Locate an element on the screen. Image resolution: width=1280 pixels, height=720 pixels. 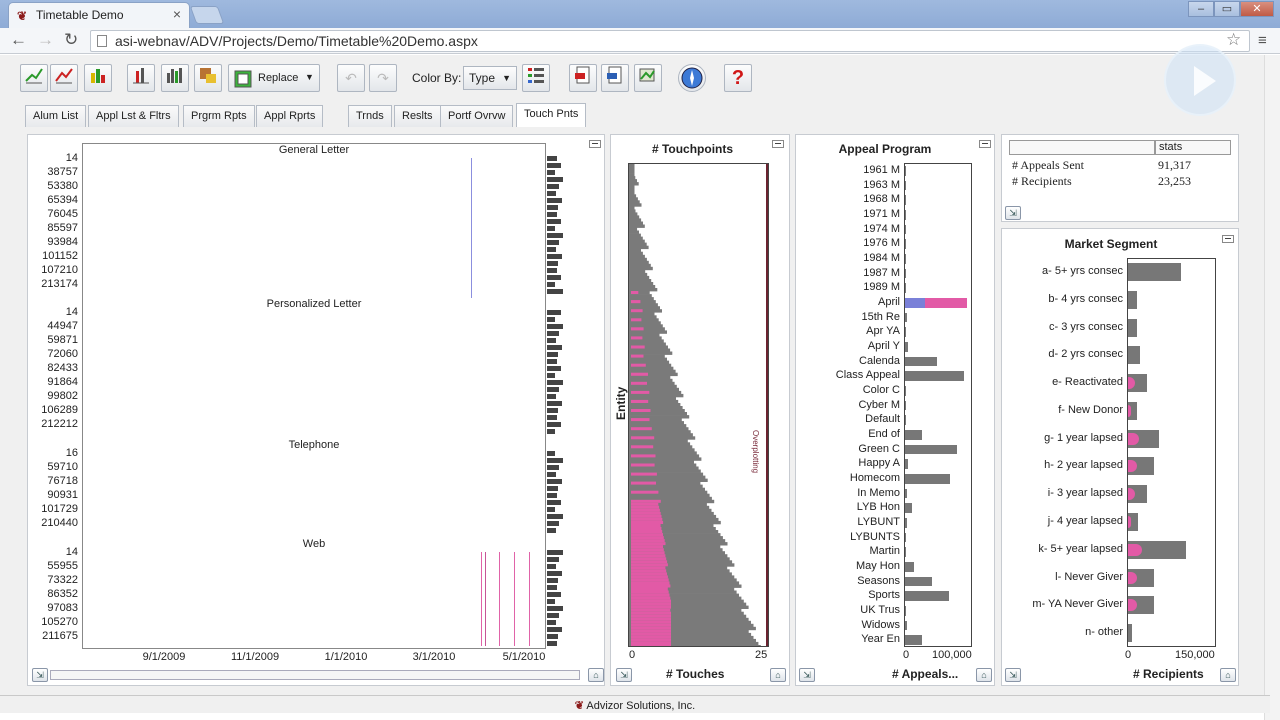
data-editor-icon is located at coordinates (208, 78).